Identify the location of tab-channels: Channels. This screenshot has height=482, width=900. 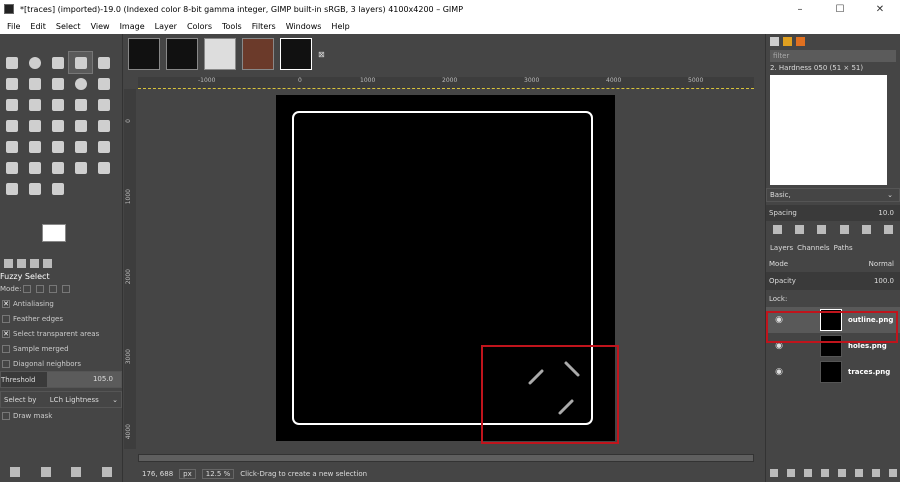
(813, 248).